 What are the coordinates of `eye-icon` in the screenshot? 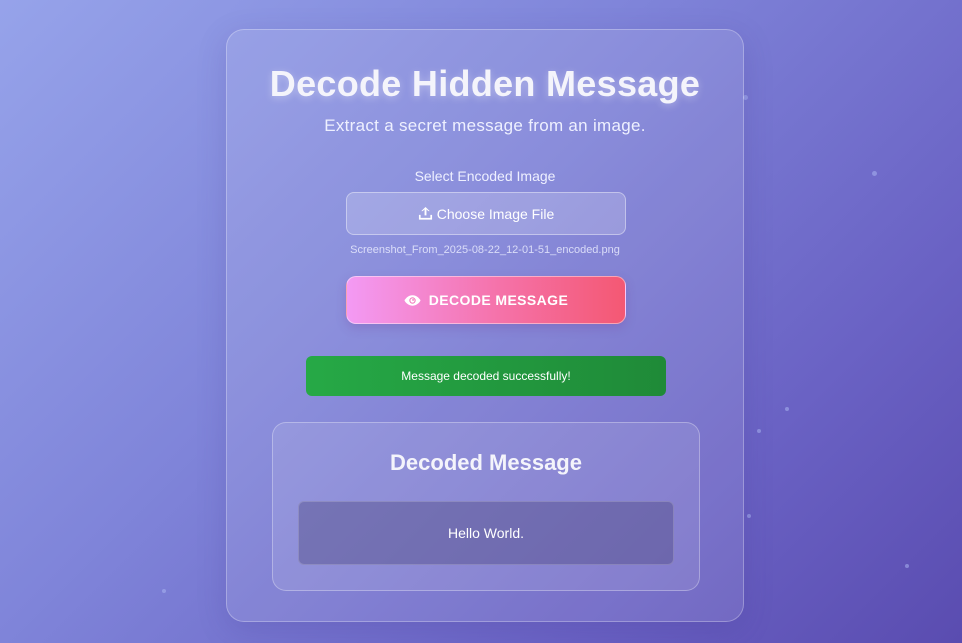 It's located at (412, 300).